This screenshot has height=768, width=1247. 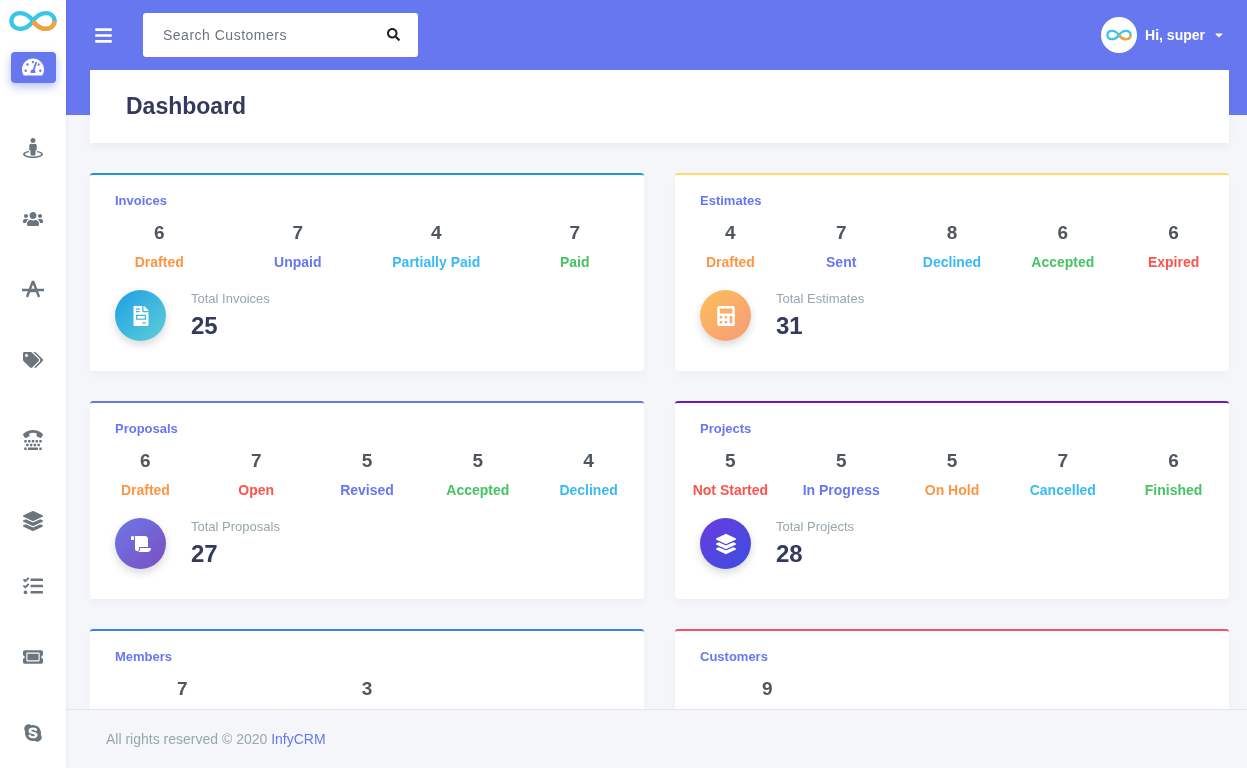 What do you see at coordinates (33, 148) in the screenshot?
I see `person-pin-icon` at bounding box center [33, 148].